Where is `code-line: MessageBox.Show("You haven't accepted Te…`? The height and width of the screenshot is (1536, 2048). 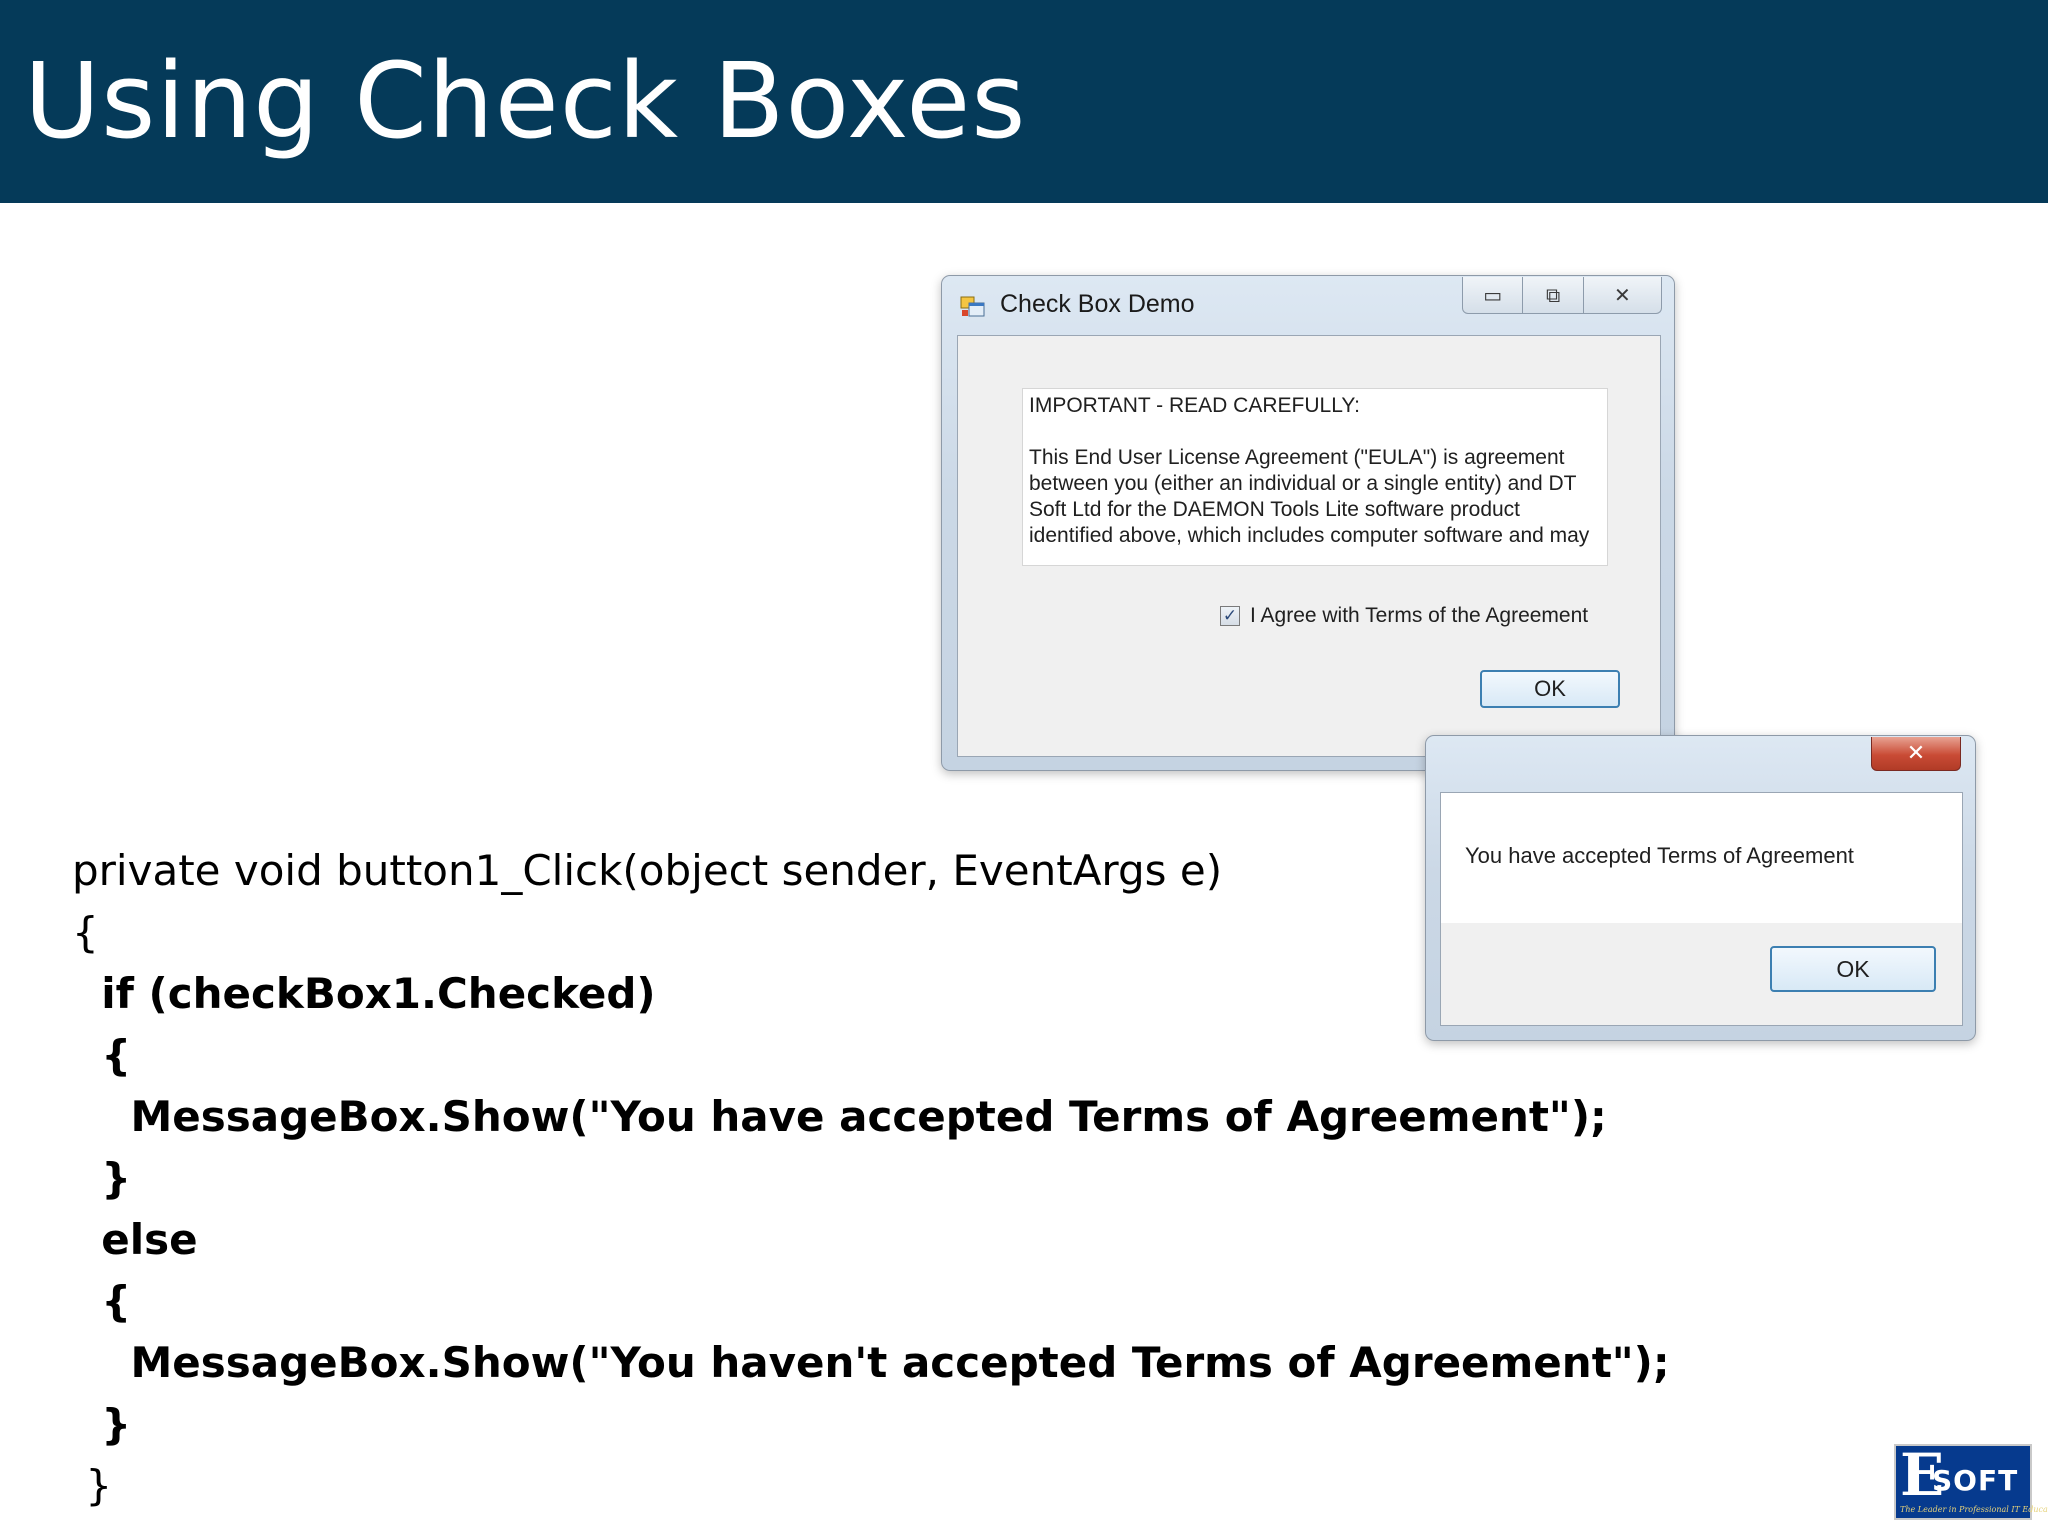 code-line: MessageBox.Show("You haven't accepted Te… is located at coordinates (871, 1362).